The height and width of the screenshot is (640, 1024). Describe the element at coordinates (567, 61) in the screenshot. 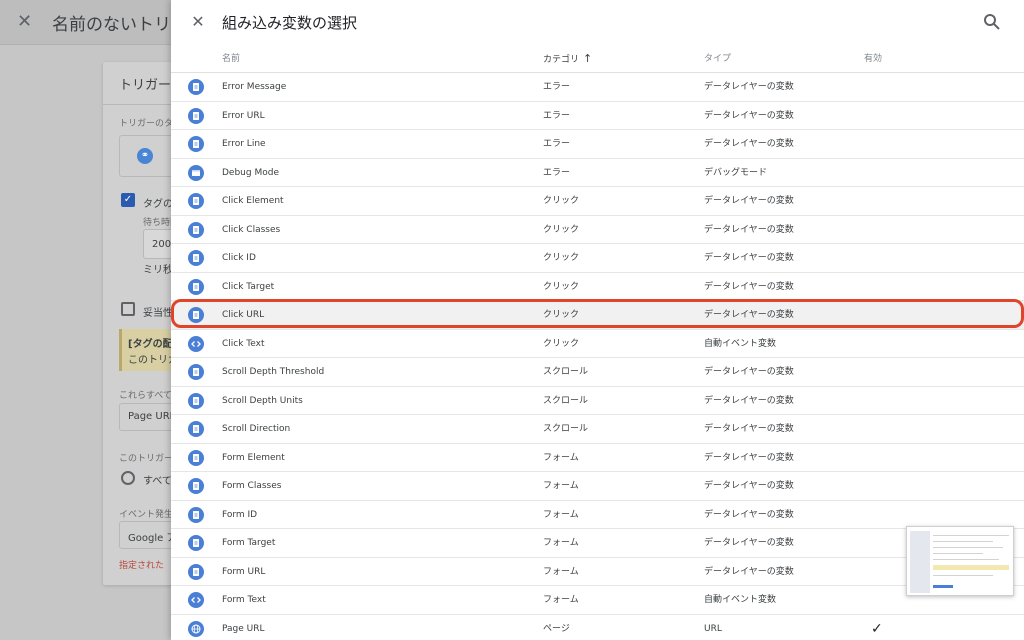

I see `column-header-category: カテゴリ ↑` at that location.